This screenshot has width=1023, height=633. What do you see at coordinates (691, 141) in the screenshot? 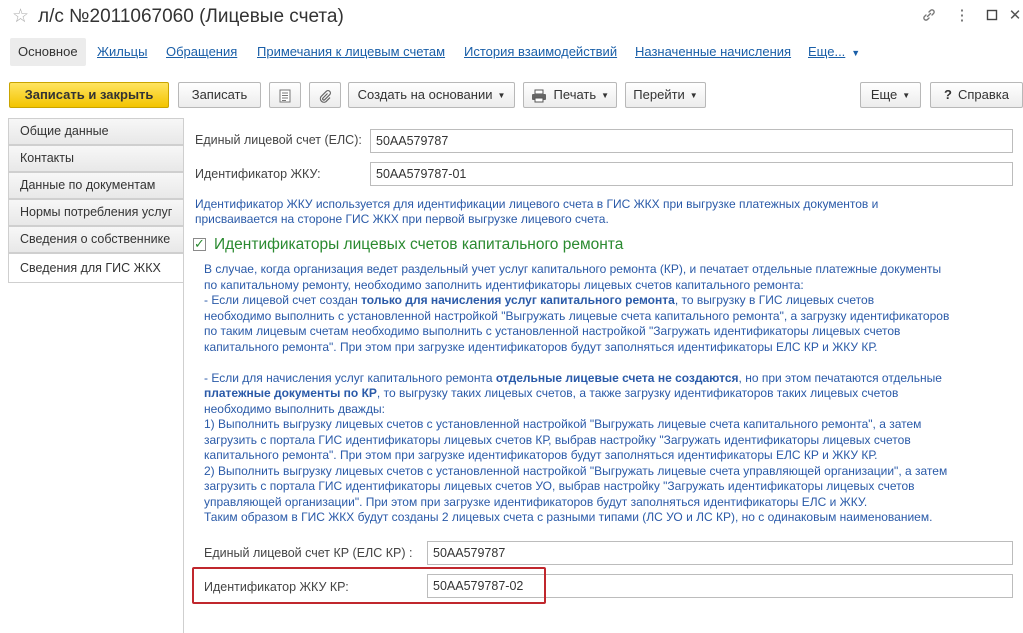
I see `els-field: 50АА579787` at bounding box center [691, 141].